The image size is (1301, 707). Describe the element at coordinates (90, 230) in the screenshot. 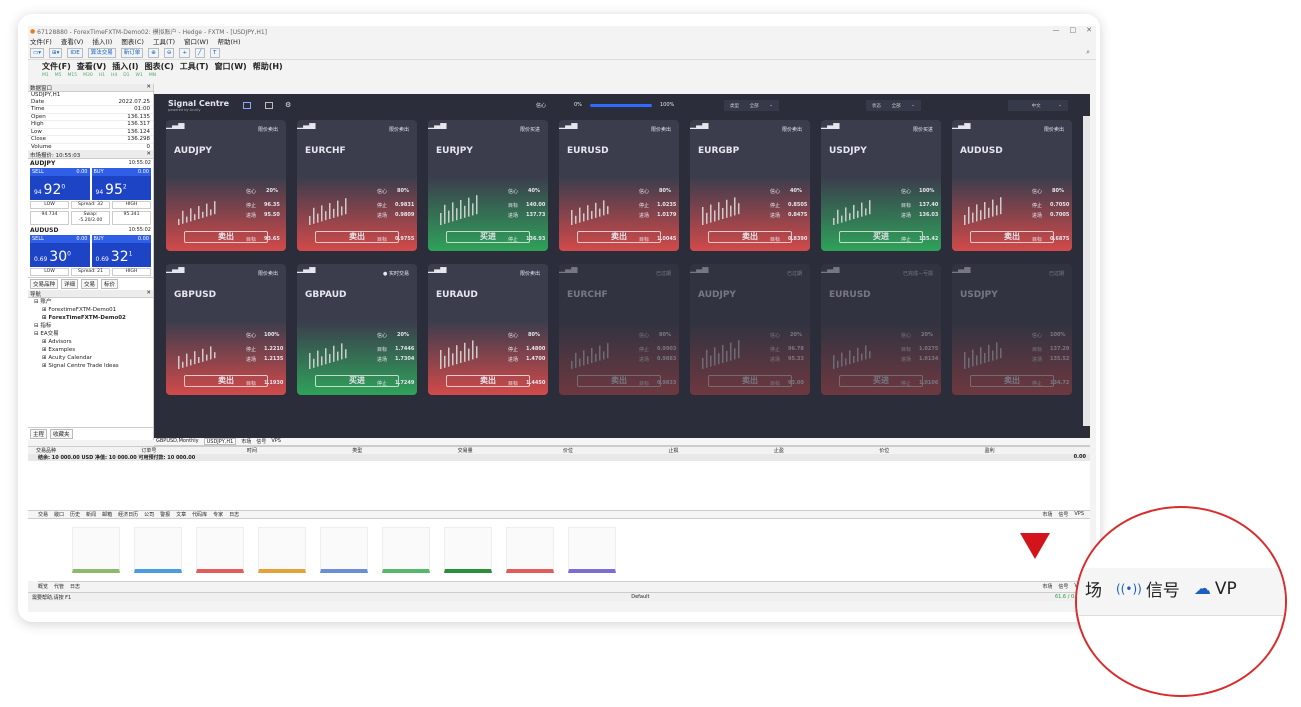

I see `market-watch-symbol: AUDUSD 10:55:02` at that location.